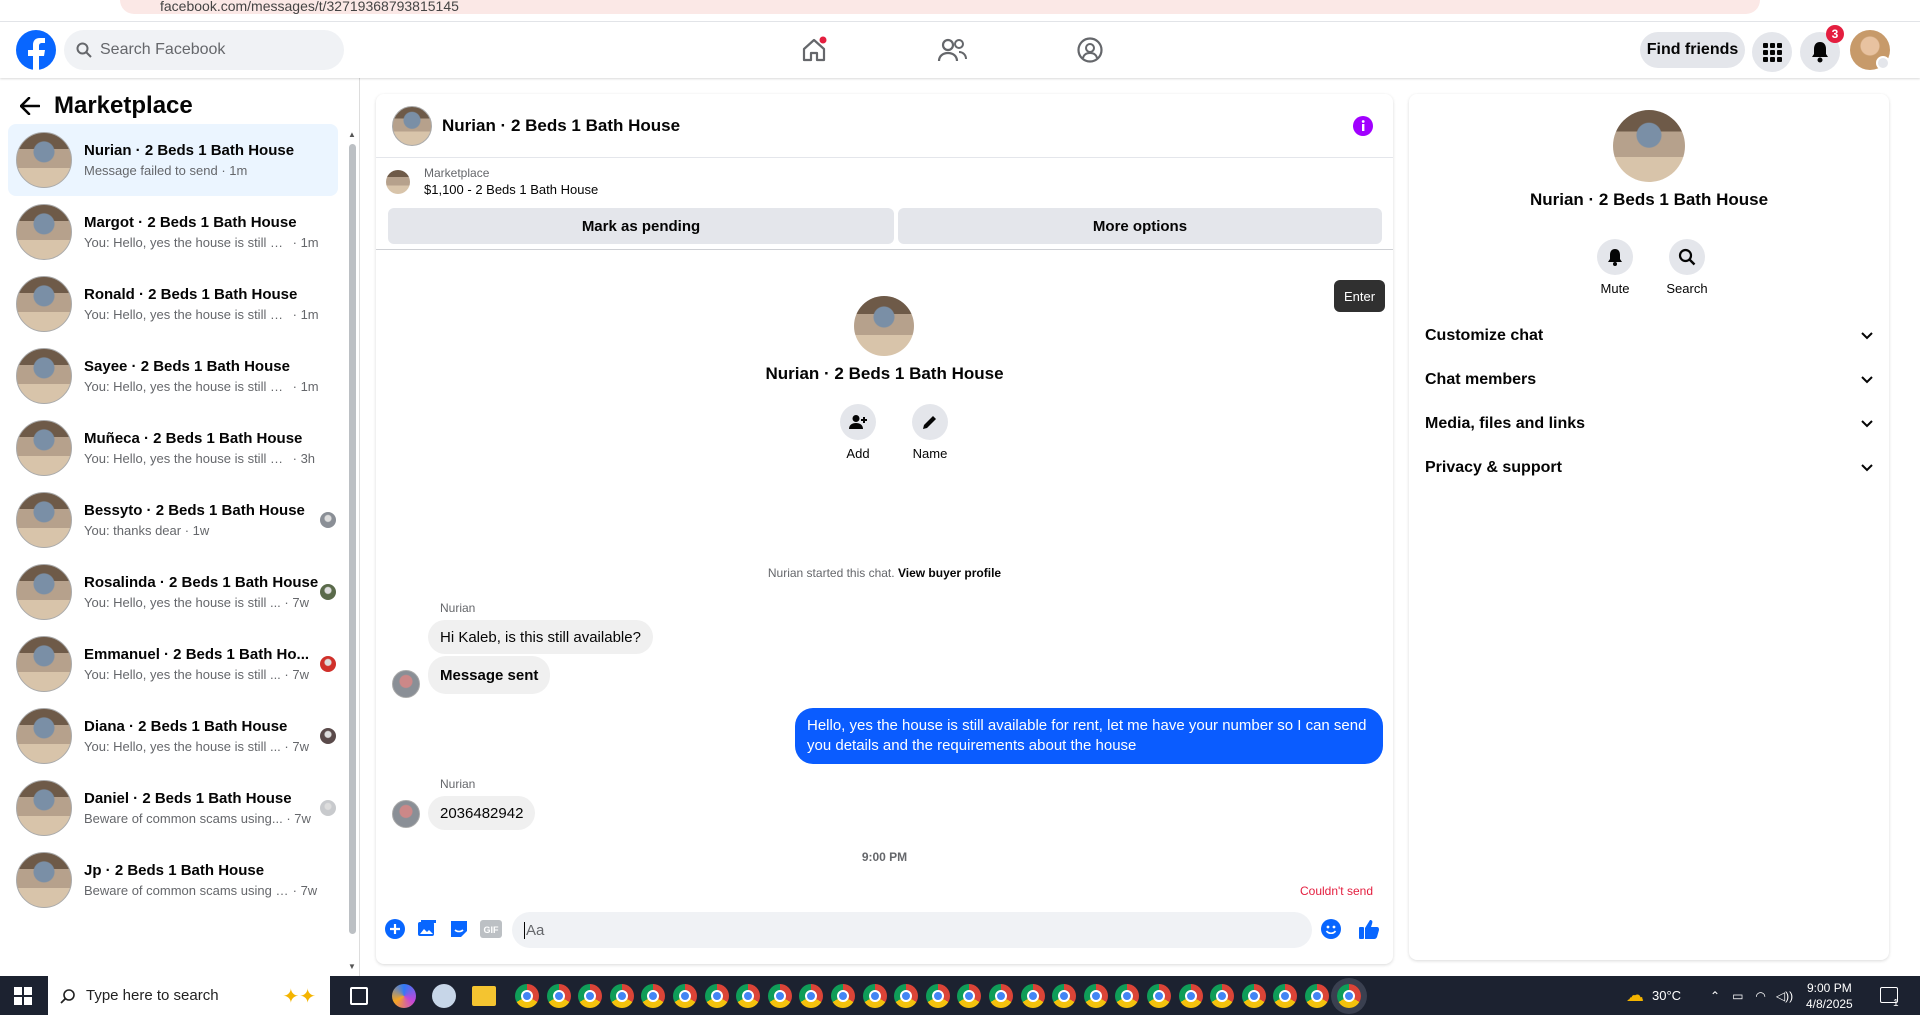 The image size is (1920, 1015). What do you see at coordinates (1649, 380) in the screenshot?
I see `chat-members-section: Chat members` at bounding box center [1649, 380].